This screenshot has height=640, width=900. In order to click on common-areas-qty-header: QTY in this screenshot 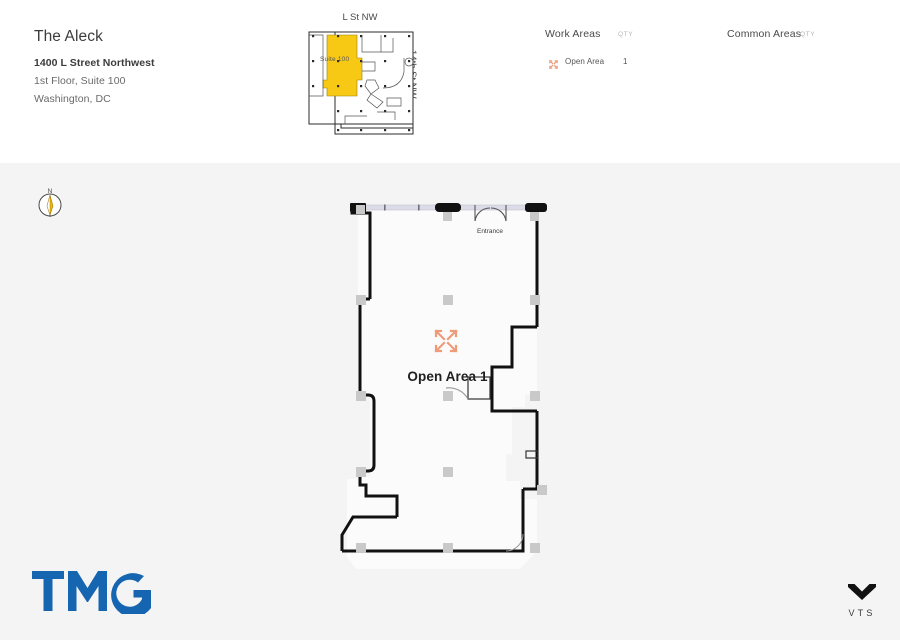, I will do `click(808, 34)`.